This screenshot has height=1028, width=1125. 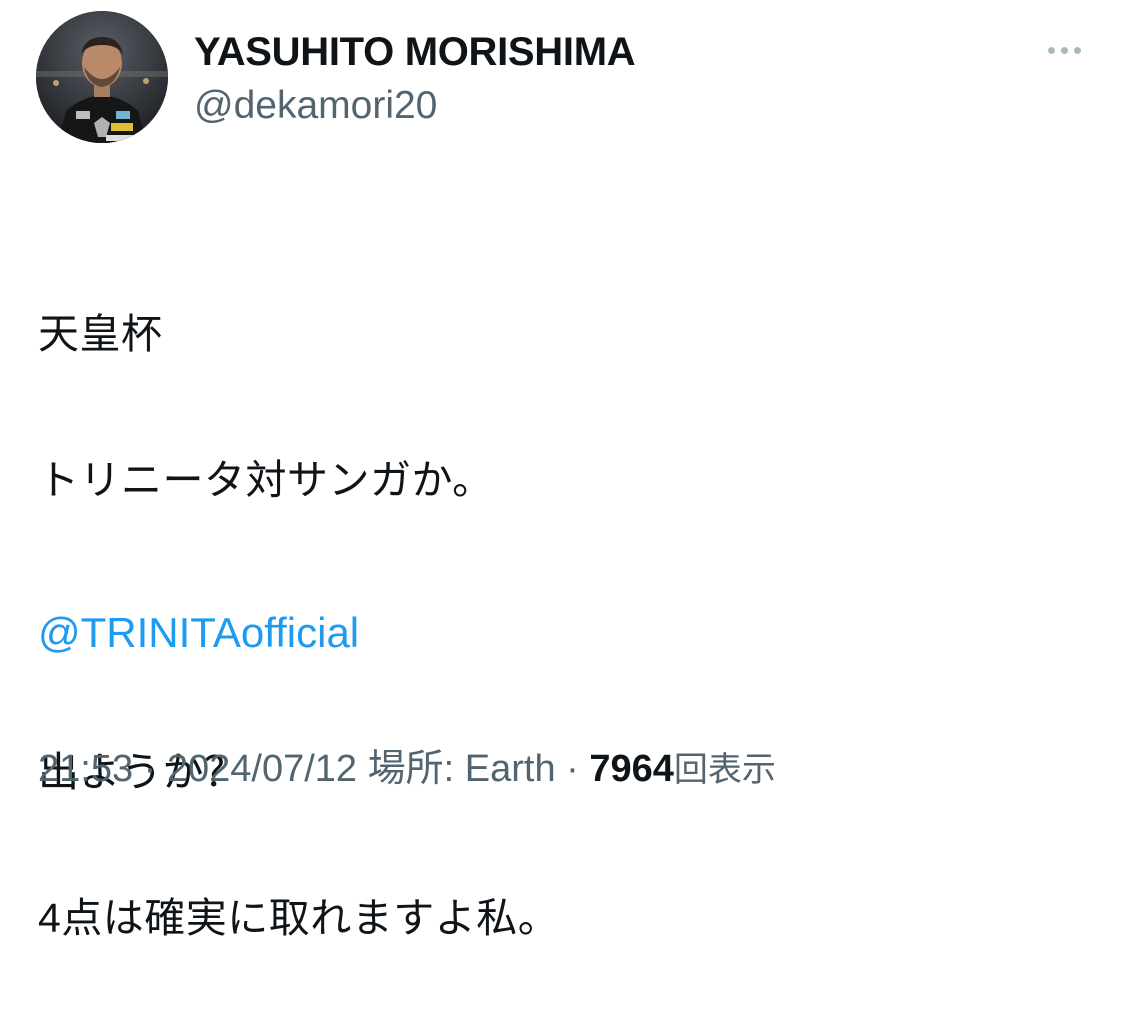 I want to click on views-label: 回表示, so click(x=725, y=770).